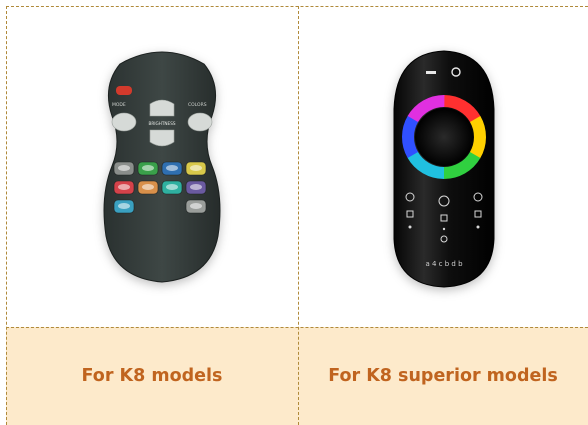 The height and width of the screenshot is (425, 588). Describe the element at coordinates (161, 123) in the screenshot. I see `remote-label-brightness: BRIGHTNESS` at that location.